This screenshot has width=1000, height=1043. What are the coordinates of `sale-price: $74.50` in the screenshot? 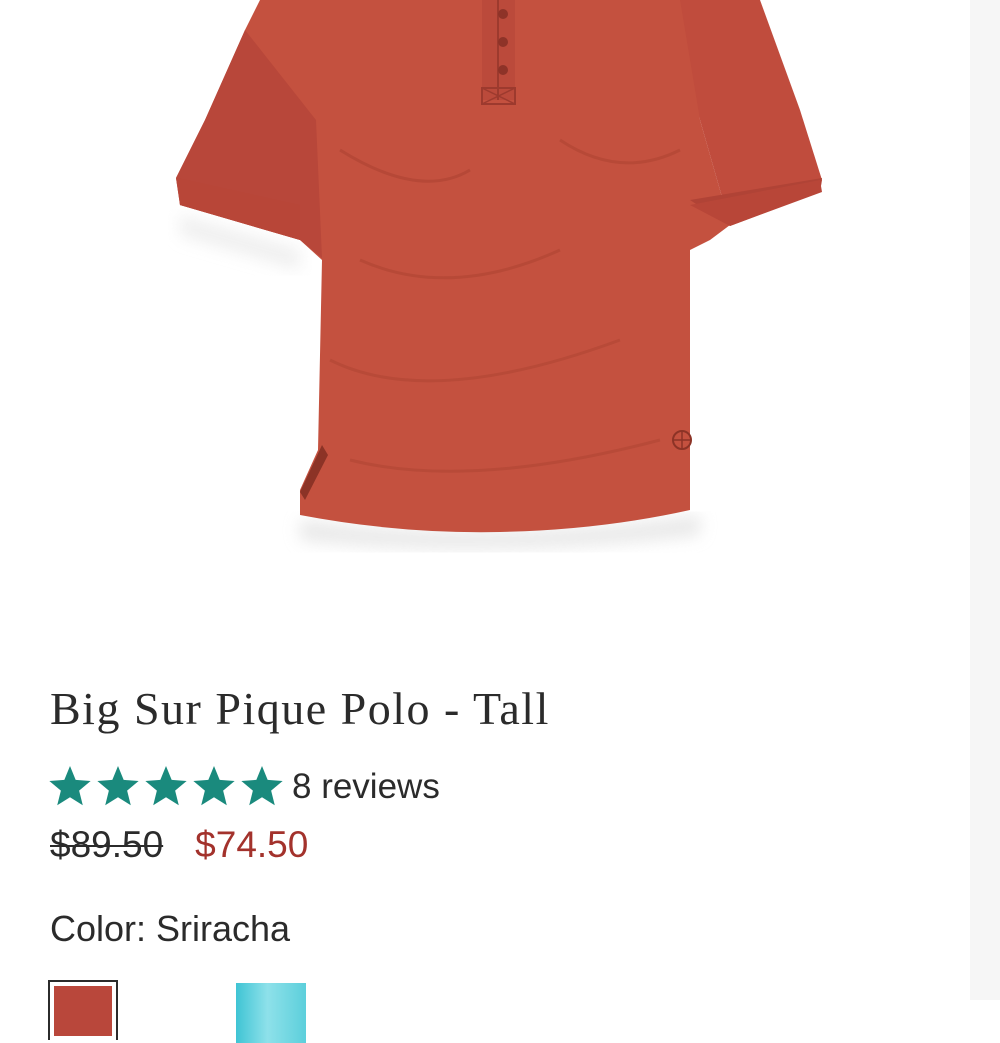 It's located at (252, 844).